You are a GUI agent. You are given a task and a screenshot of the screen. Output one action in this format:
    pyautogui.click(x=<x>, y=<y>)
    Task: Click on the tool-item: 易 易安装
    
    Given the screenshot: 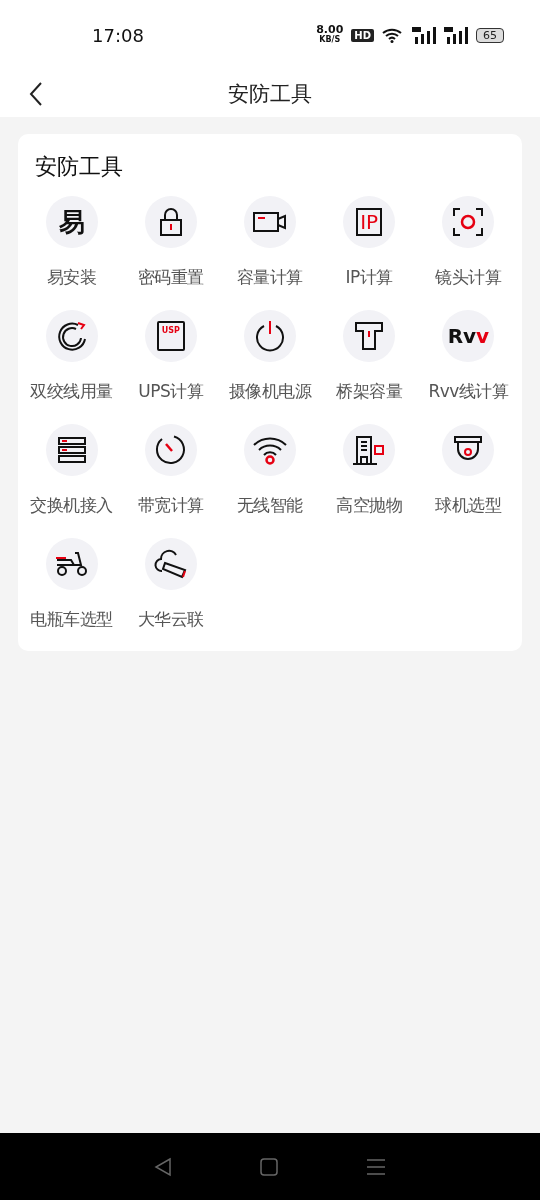 What is the action you would take?
    pyautogui.click(x=72, y=242)
    